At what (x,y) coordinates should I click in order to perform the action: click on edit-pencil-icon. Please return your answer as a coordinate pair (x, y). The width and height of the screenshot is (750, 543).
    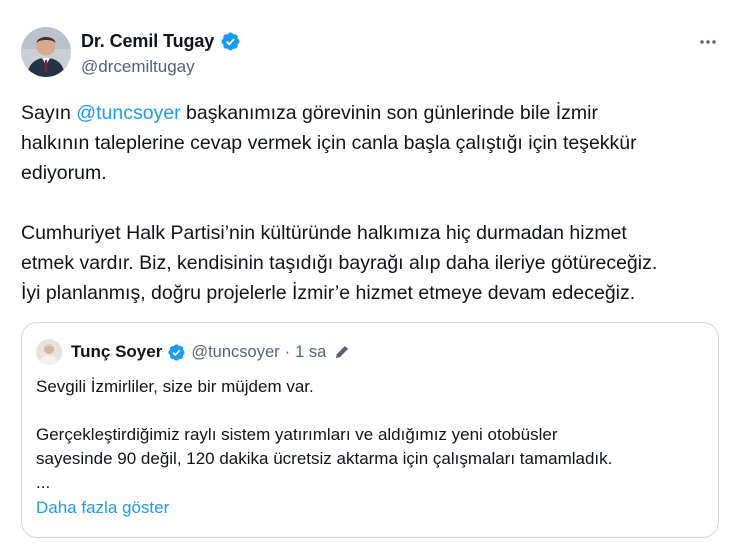
    Looking at the image, I should click on (342, 352).